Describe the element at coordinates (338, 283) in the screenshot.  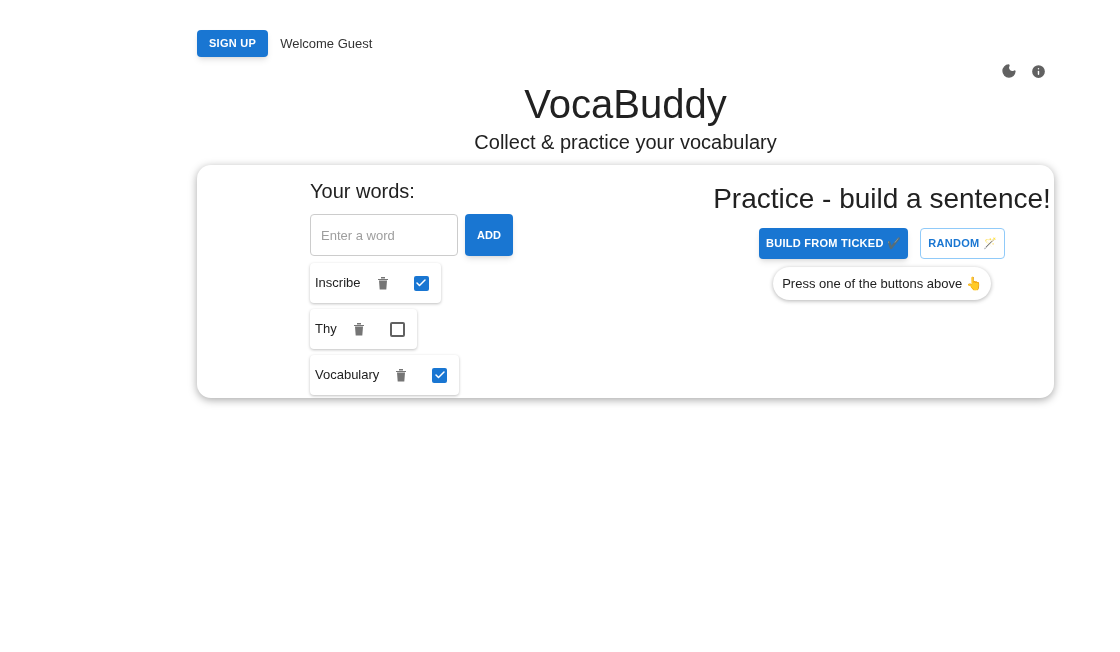
I see `word-text: Inscribe` at that location.